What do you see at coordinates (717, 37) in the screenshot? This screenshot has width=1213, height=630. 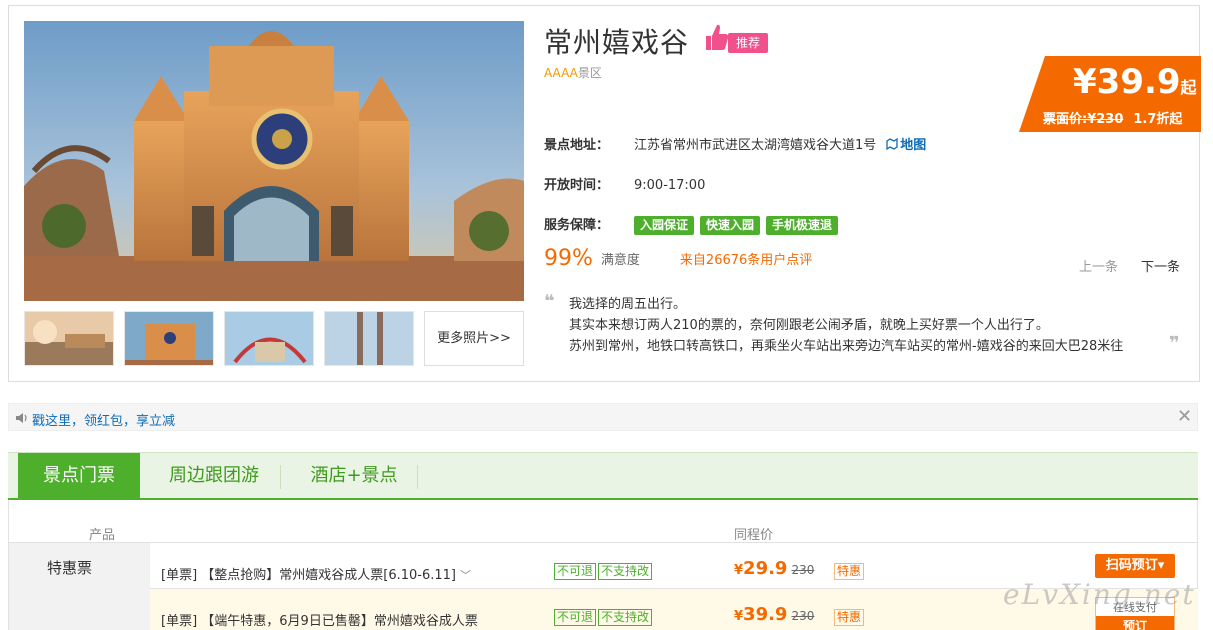 I see `thumbs-up-icon` at bounding box center [717, 37].